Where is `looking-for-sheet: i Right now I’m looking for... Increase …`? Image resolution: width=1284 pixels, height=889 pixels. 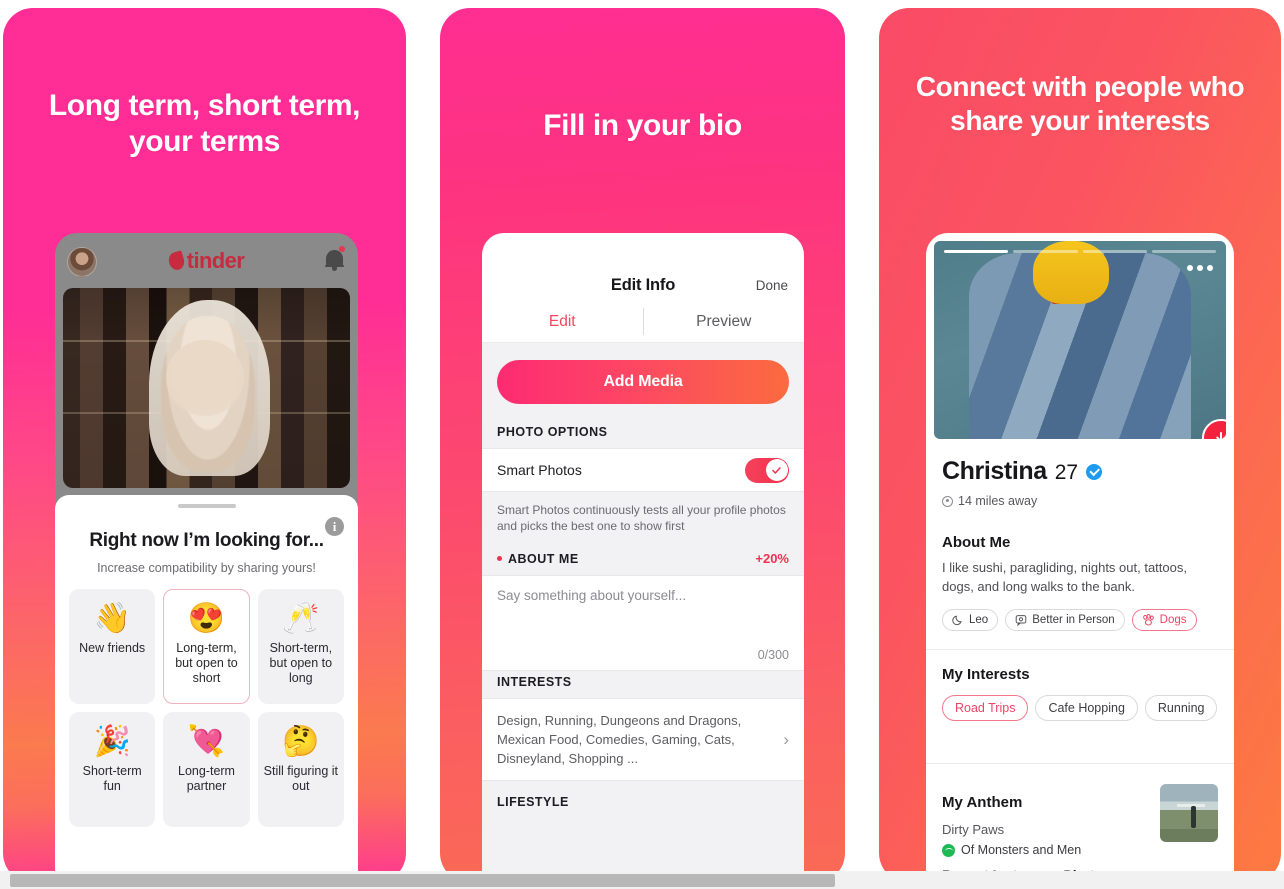 looking-for-sheet: i Right now I’m looking for... Increase … is located at coordinates (206, 689).